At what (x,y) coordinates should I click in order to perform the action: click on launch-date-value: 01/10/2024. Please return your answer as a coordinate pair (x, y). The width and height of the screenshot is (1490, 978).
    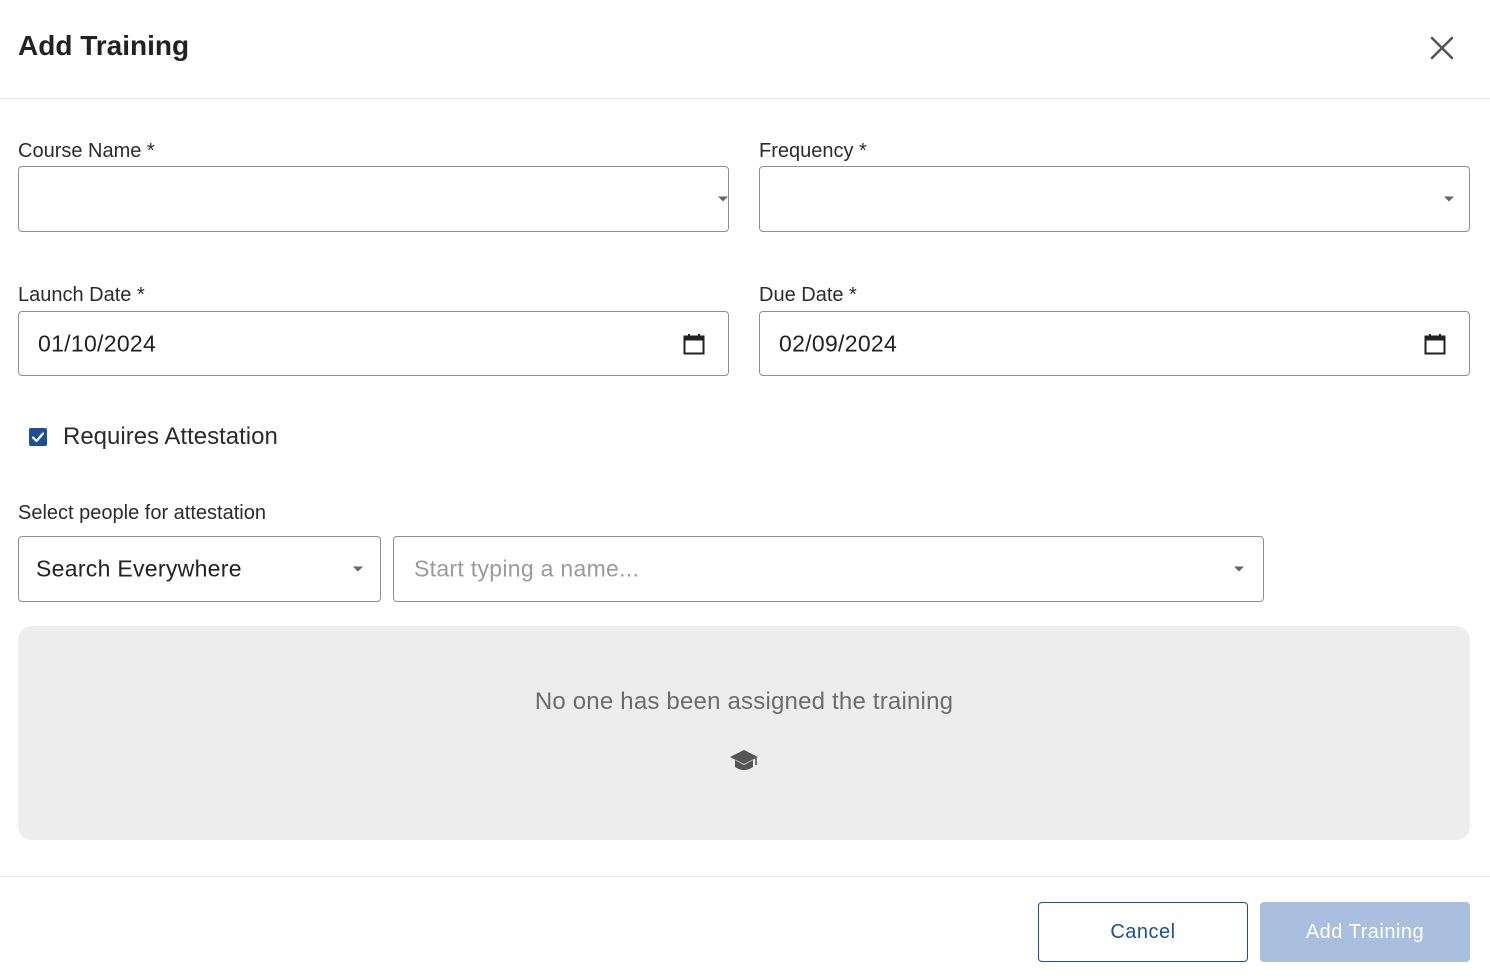
    Looking at the image, I should click on (97, 343).